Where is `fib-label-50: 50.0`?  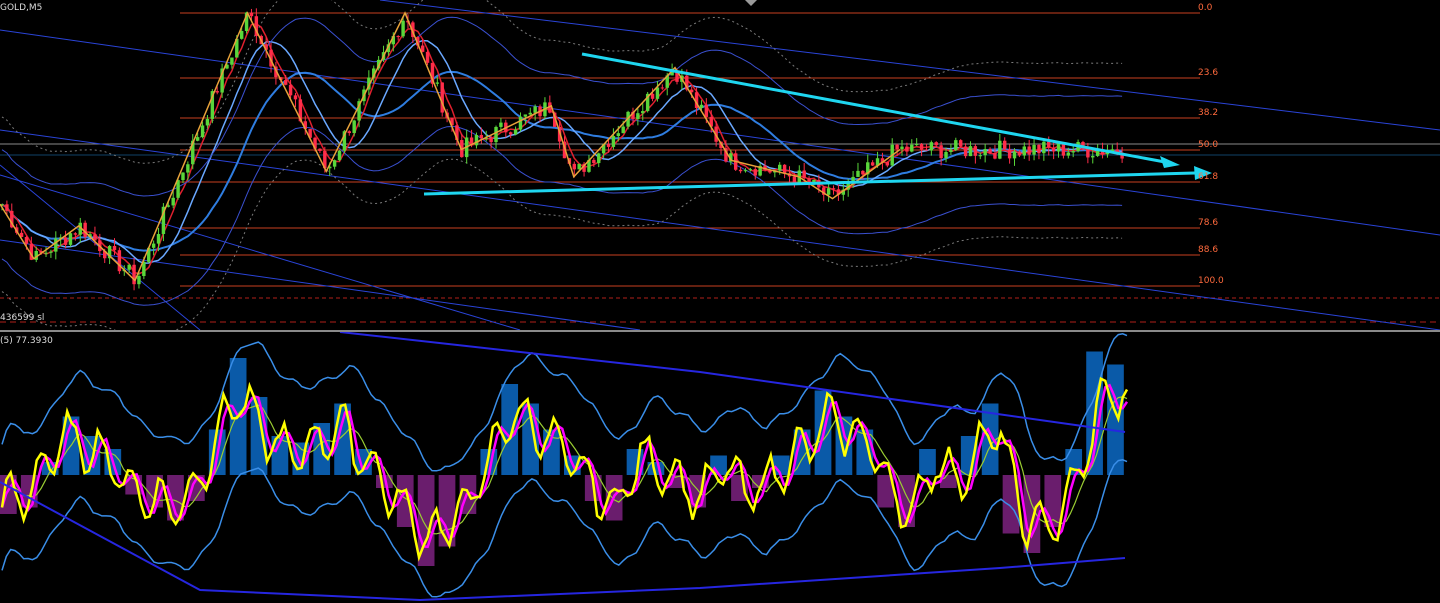 fib-label-50: 50.0 is located at coordinates (1208, 145).